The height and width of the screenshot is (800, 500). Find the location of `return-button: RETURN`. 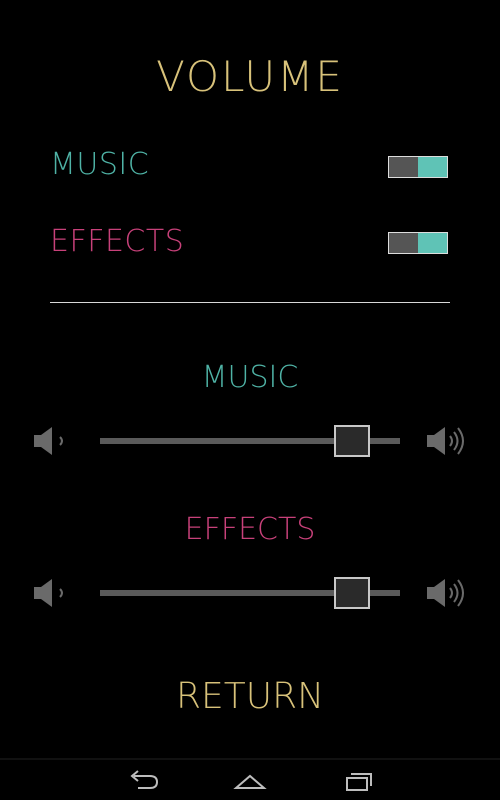

return-button: RETURN is located at coordinates (250, 696).